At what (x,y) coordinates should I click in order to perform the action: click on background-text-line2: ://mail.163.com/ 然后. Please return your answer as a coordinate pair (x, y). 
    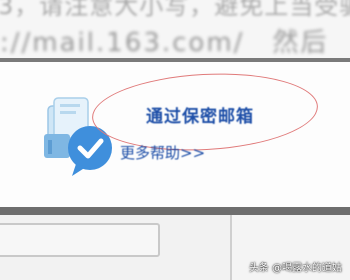
    Looking at the image, I should click on (164, 43).